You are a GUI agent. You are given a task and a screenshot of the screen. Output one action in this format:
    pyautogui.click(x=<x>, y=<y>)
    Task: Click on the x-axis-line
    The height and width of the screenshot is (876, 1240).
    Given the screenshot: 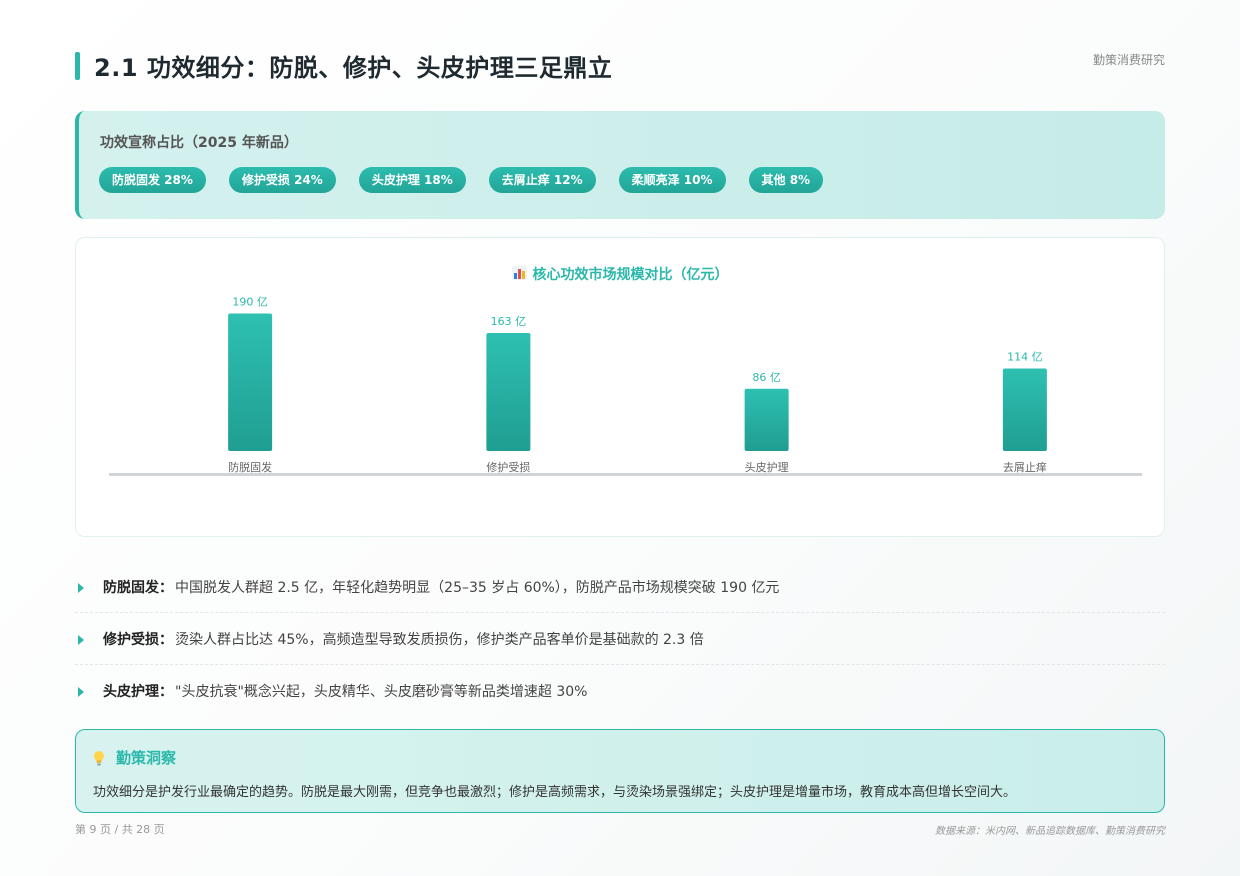 What is the action you would take?
    pyautogui.click(x=625, y=474)
    